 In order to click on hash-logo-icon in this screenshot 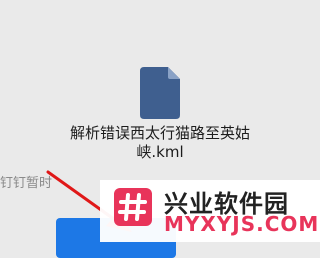, I will do `click(133, 207)`.